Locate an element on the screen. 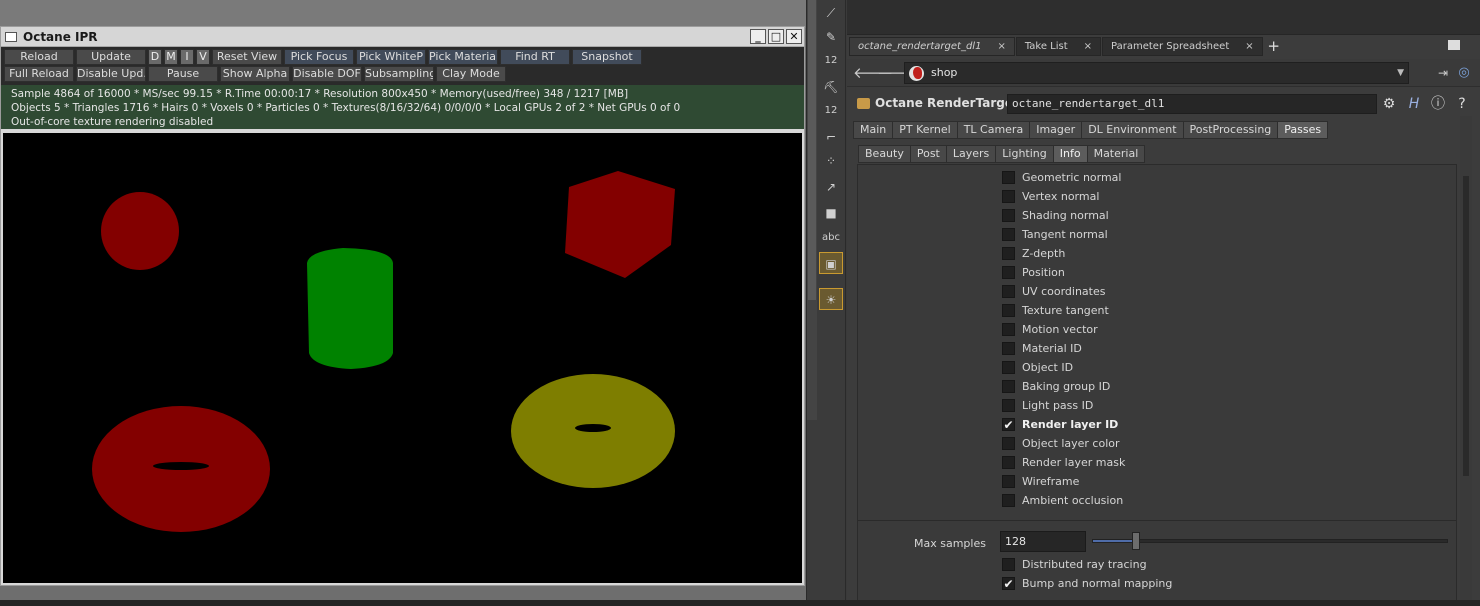 The image size is (1480, 606). subtab-info: Info is located at coordinates (1070, 154).